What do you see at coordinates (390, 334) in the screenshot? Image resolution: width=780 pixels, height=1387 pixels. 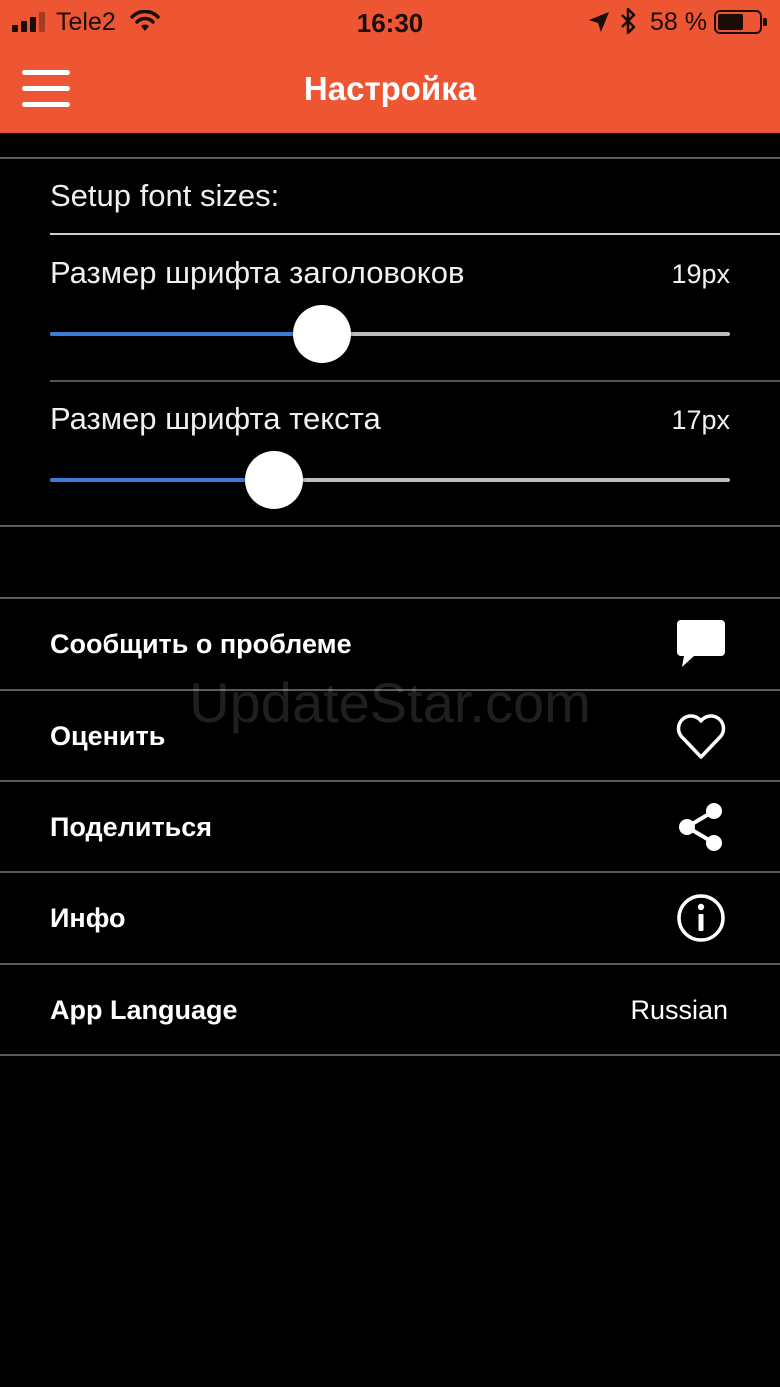 I see `heading-font-size-slider` at bounding box center [390, 334].